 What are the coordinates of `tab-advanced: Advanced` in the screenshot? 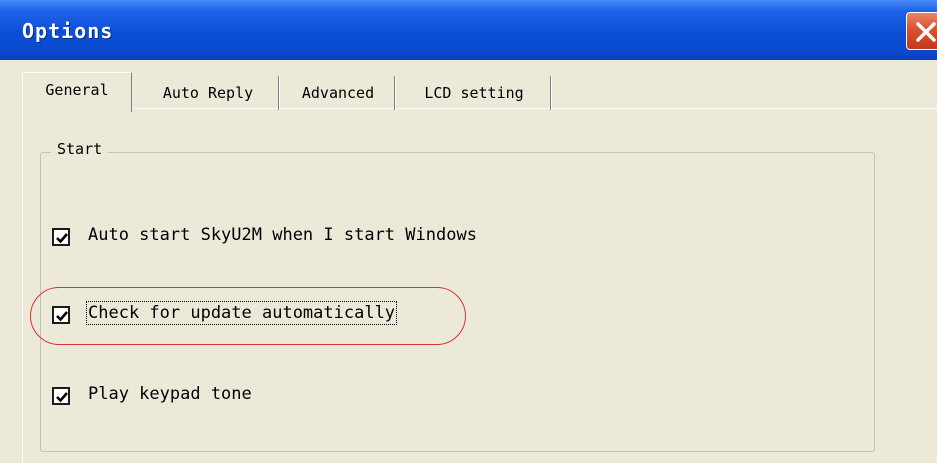 It's located at (338, 93).